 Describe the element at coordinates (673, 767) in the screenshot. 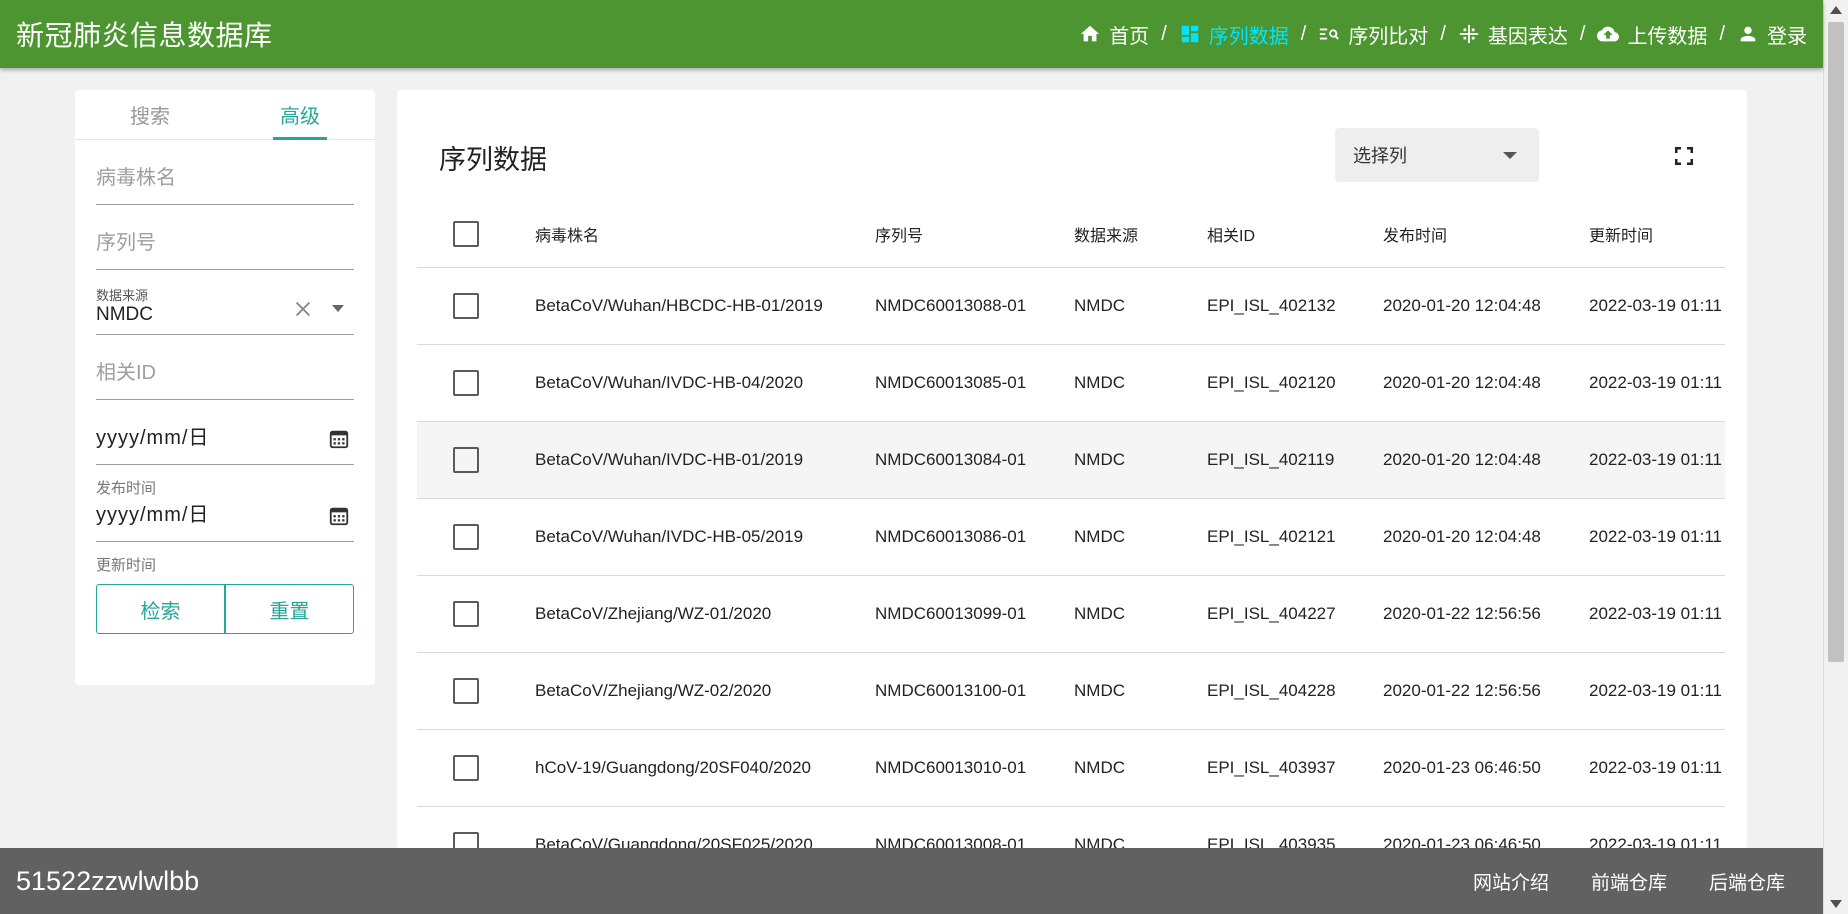

I see `table-cell: hCoV-19/Guangdong/20SF040/2020` at that location.